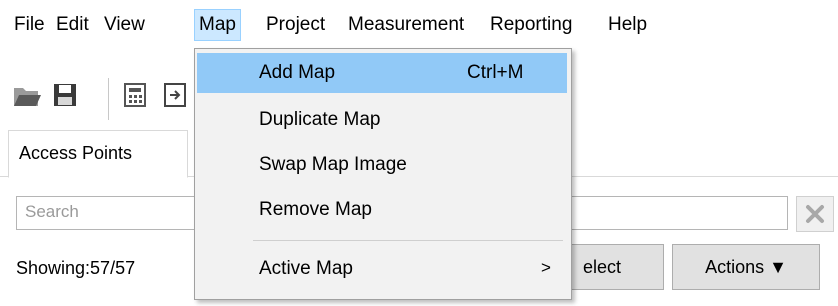 This screenshot has width=838, height=306. I want to click on save-icon, so click(65, 98).